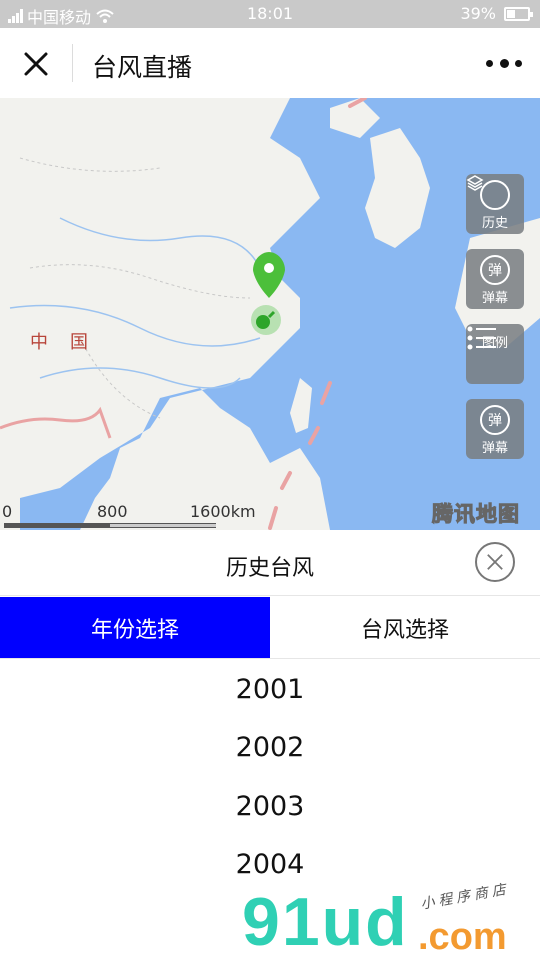  What do you see at coordinates (478, 13) in the screenshot?
I see `battery-percent: 39%` at bounding box center [478, 13].